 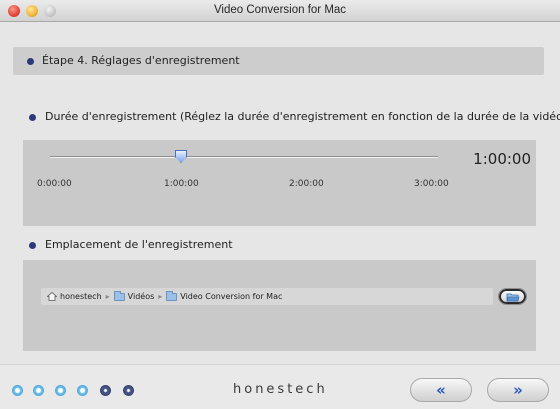 I want to click on browse-folder-icon, so click(x=512, y=297).